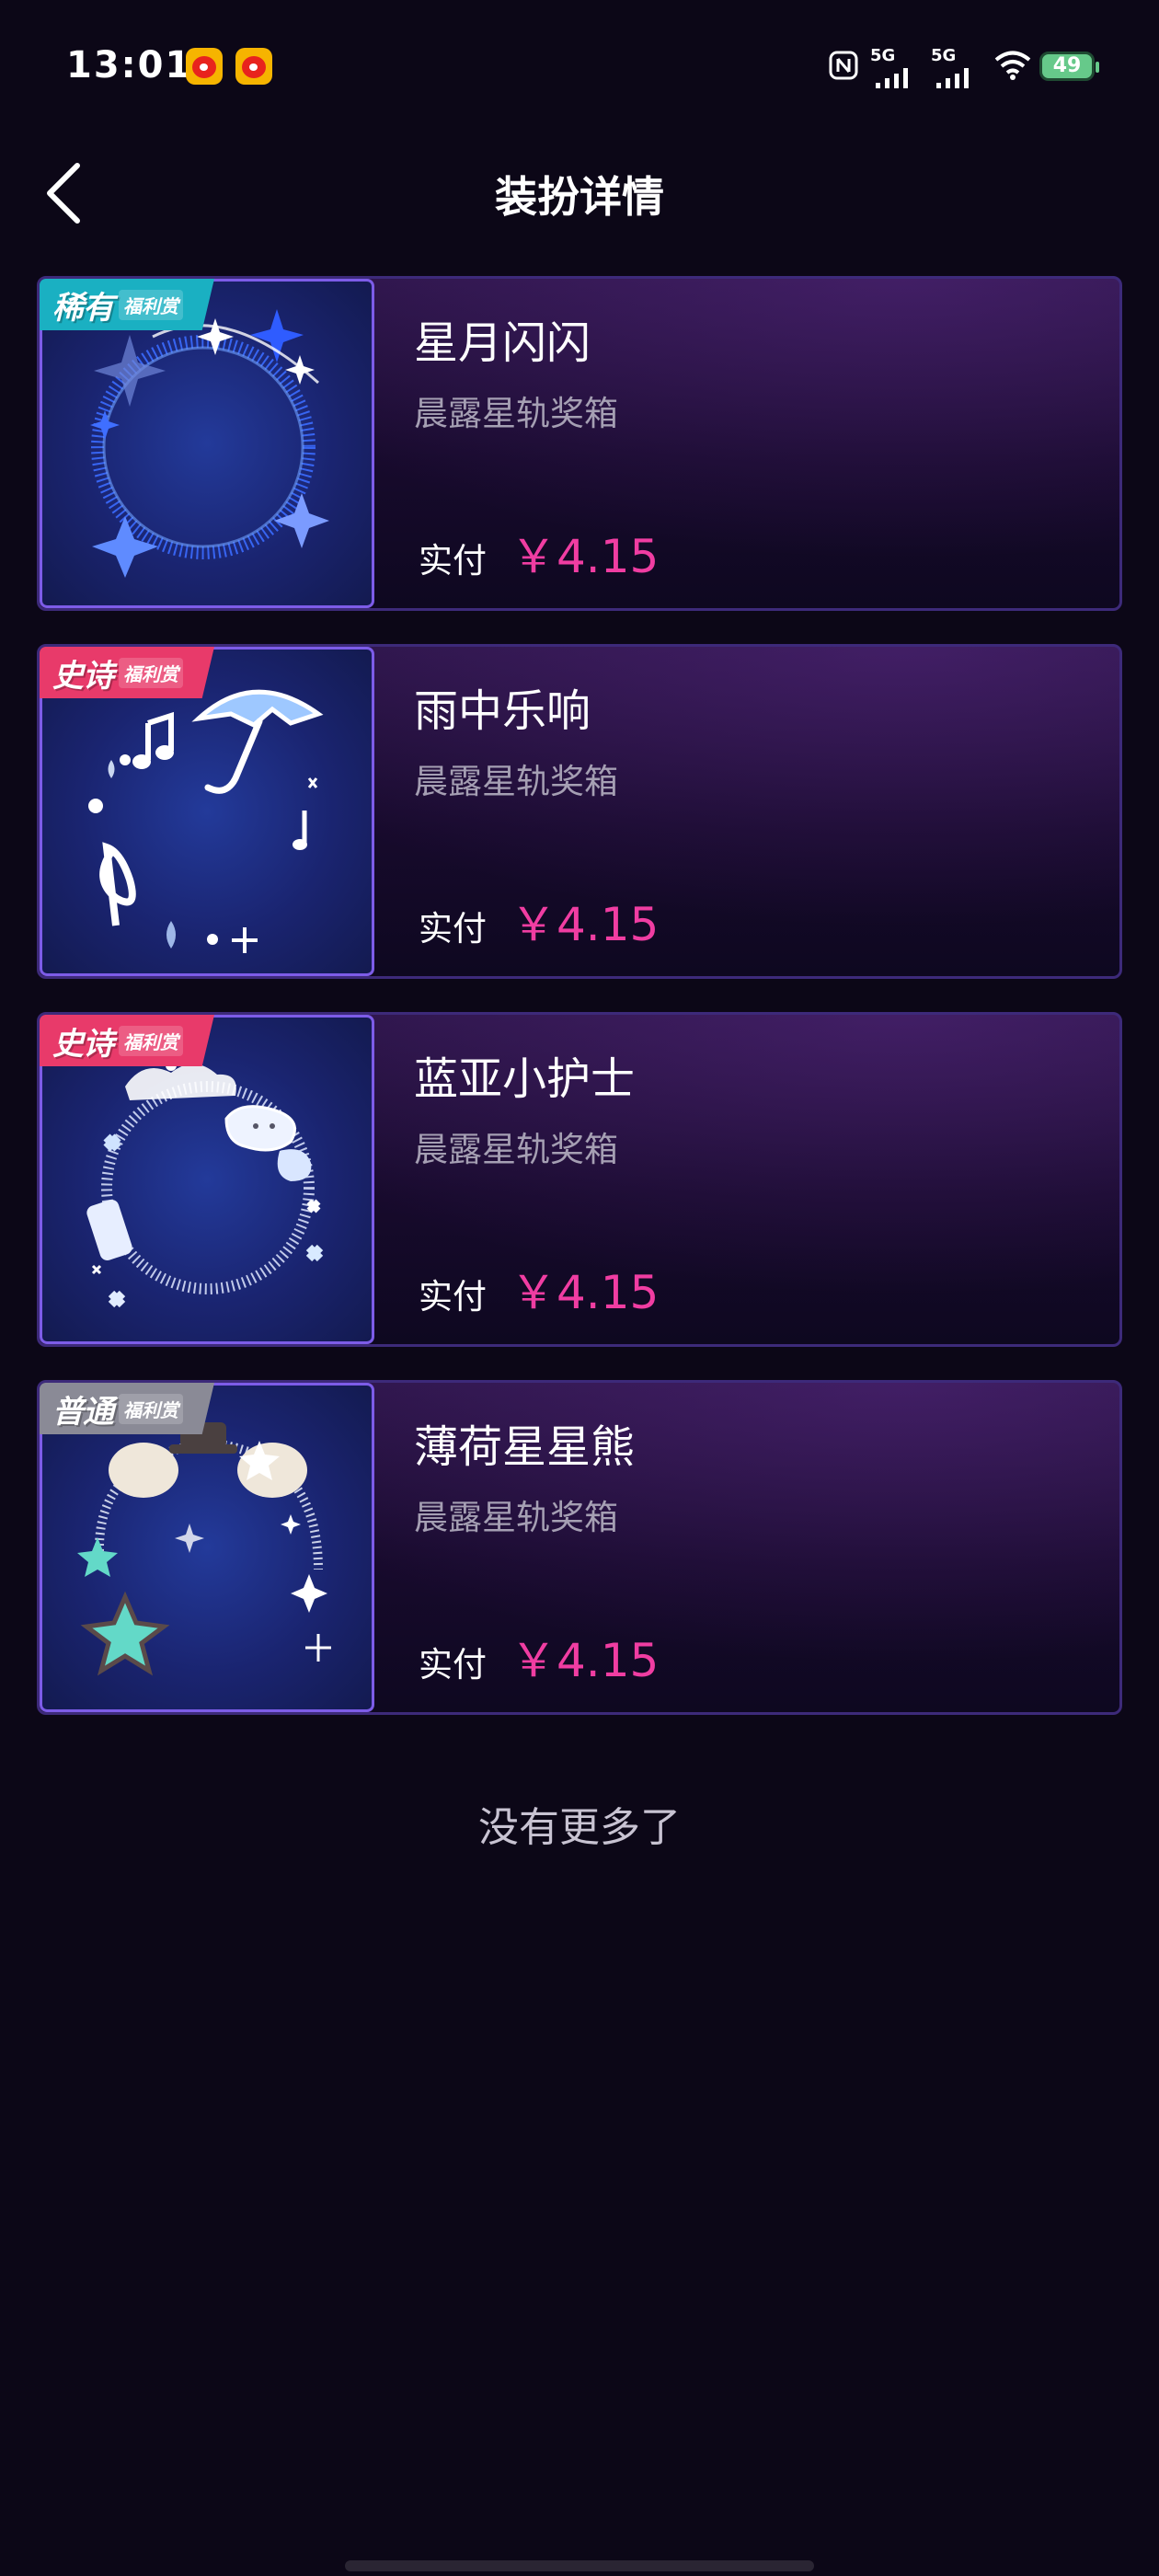 Image resolution: width=1159 pixels, height=2576 pixels. I want to click on battery-icon: 49, so click(1069, 66).